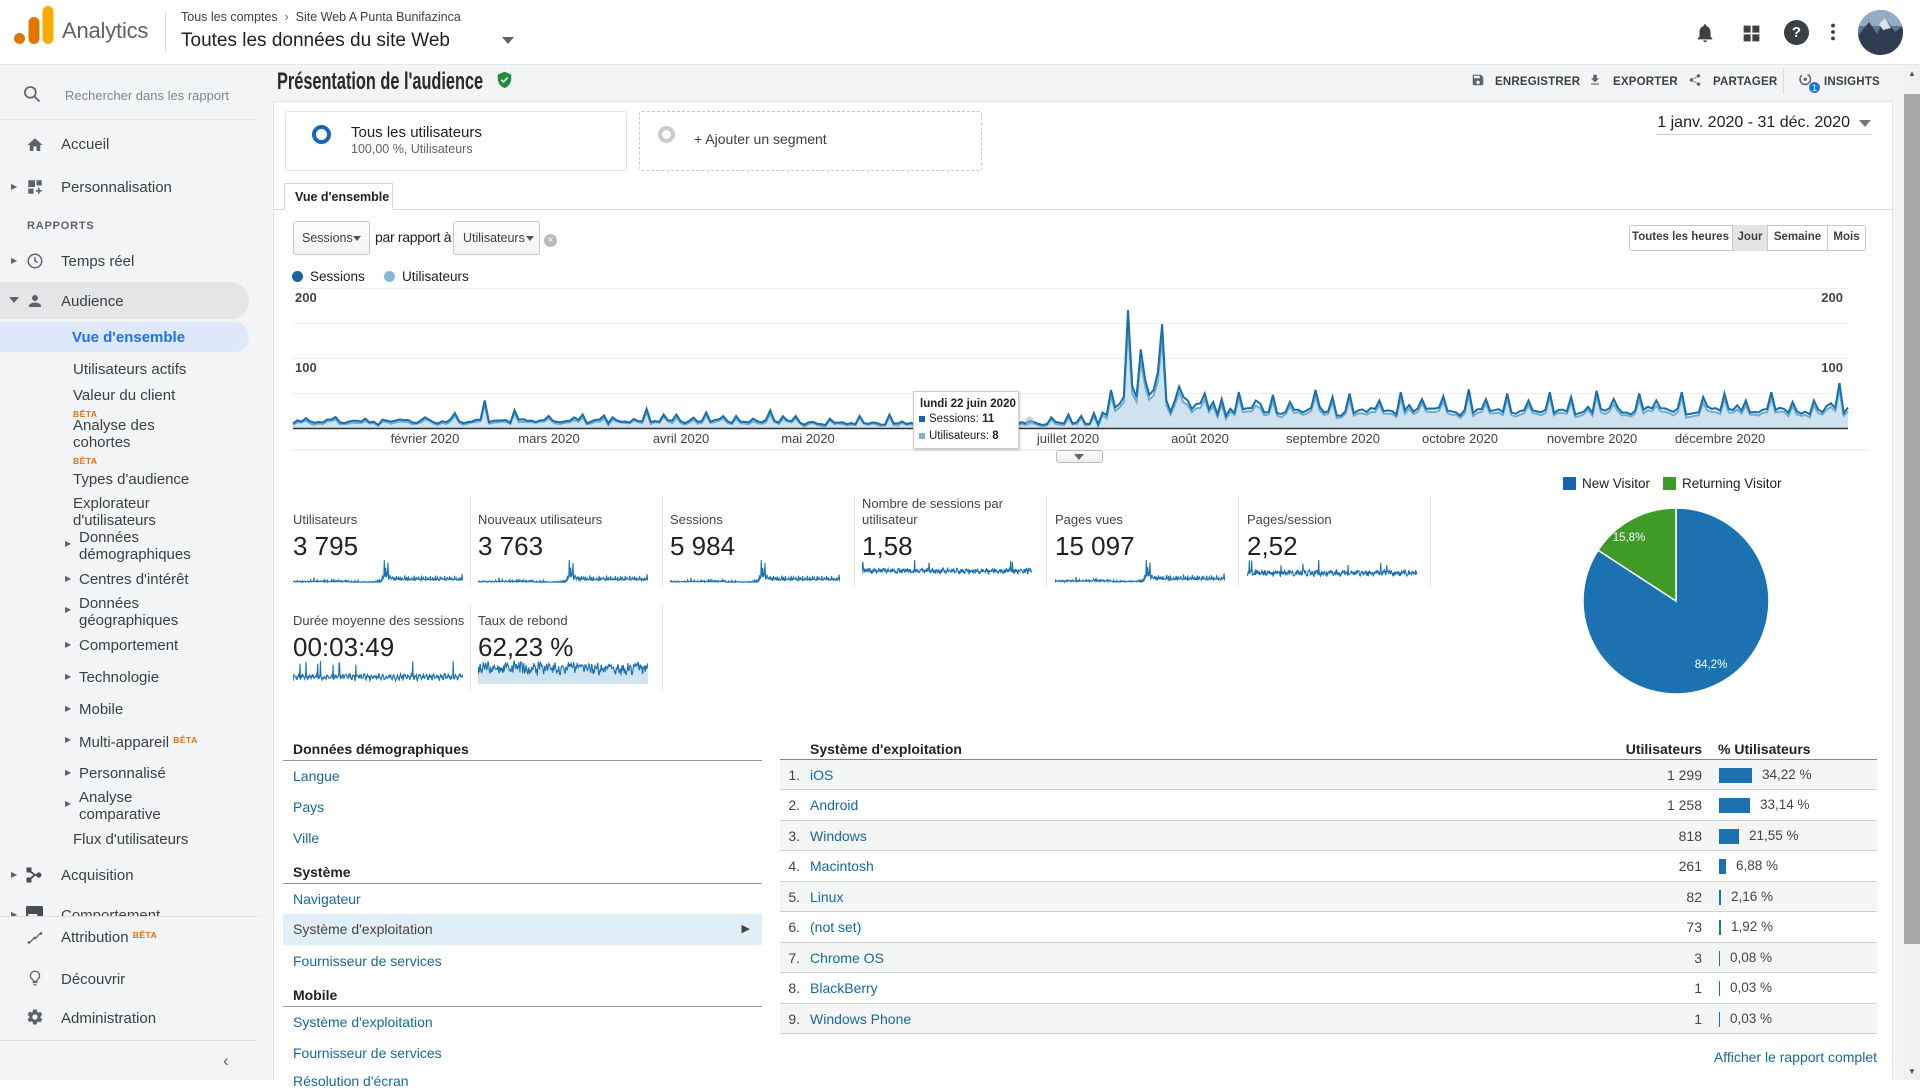 Image resolution: width=1920 pixels, height=1089 pixels. I want to click on svg-text: 15,8%, so click(1629, 538).